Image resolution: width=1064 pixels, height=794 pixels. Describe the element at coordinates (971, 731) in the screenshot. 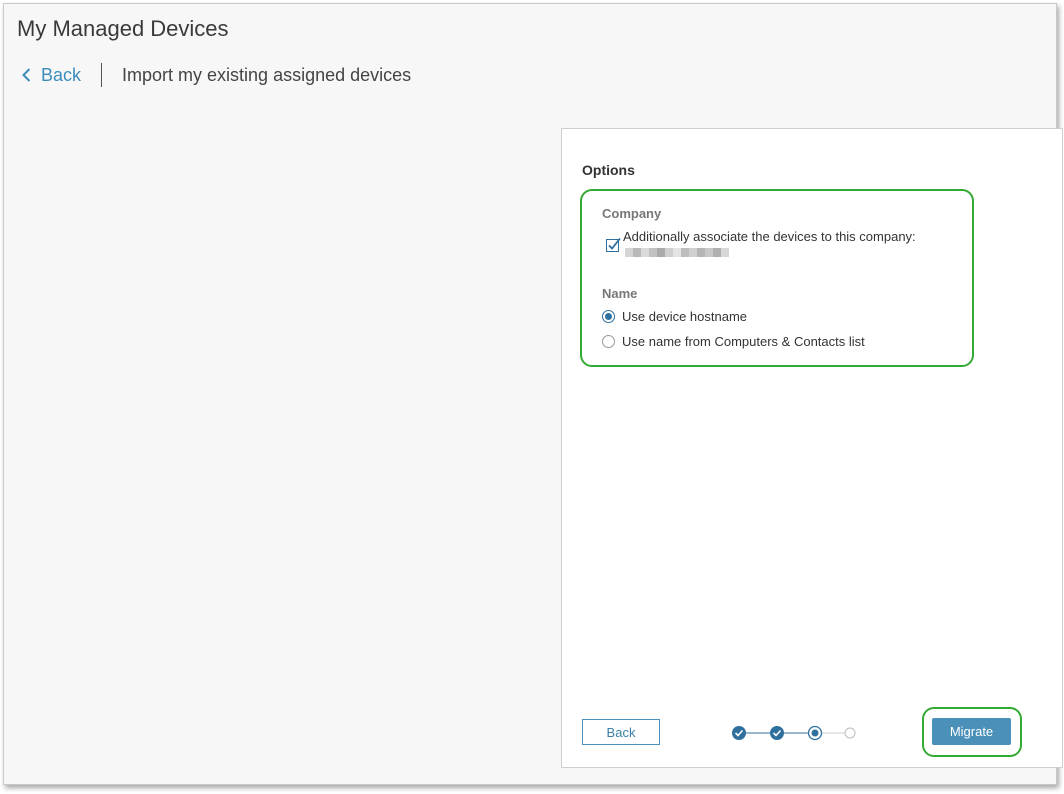

I see `migrate-button: Migrate` at that location.